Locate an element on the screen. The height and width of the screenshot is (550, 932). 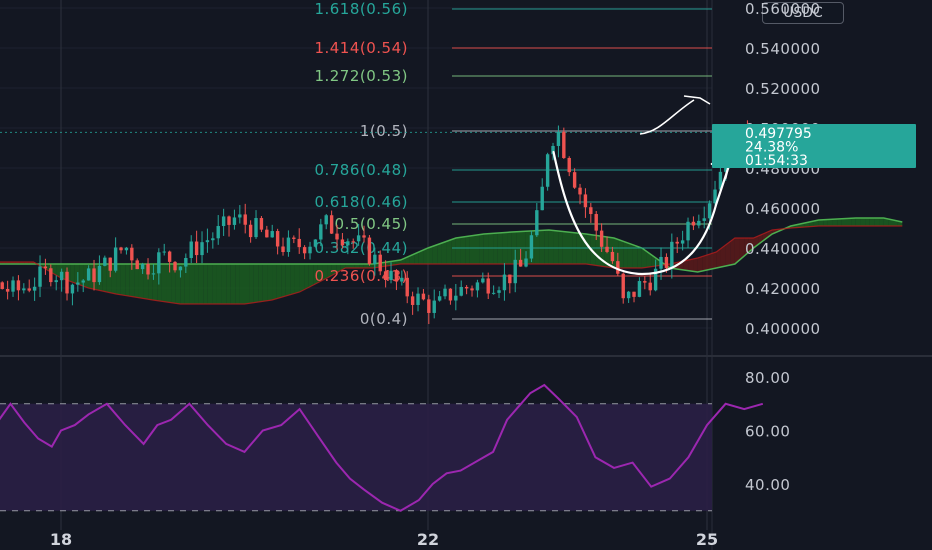
last-price-bg is located at coordinates (814, 146).